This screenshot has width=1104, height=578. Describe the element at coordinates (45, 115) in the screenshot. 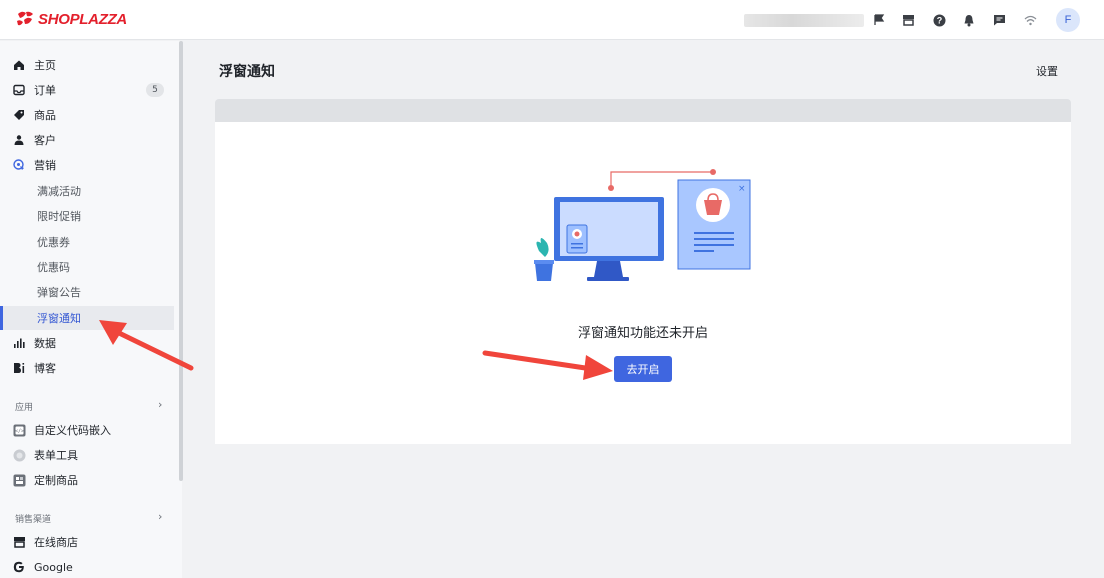

I see `sidebar-item-label: 商品` at that location.